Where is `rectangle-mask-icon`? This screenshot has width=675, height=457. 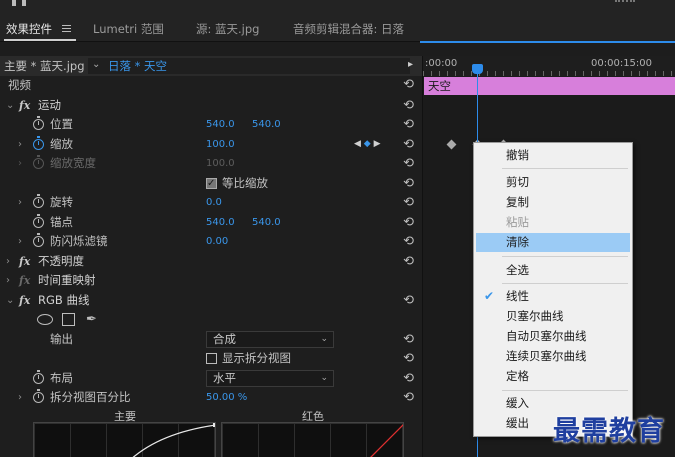 rectangle-mask-icon is located at coordinates (68, 319).